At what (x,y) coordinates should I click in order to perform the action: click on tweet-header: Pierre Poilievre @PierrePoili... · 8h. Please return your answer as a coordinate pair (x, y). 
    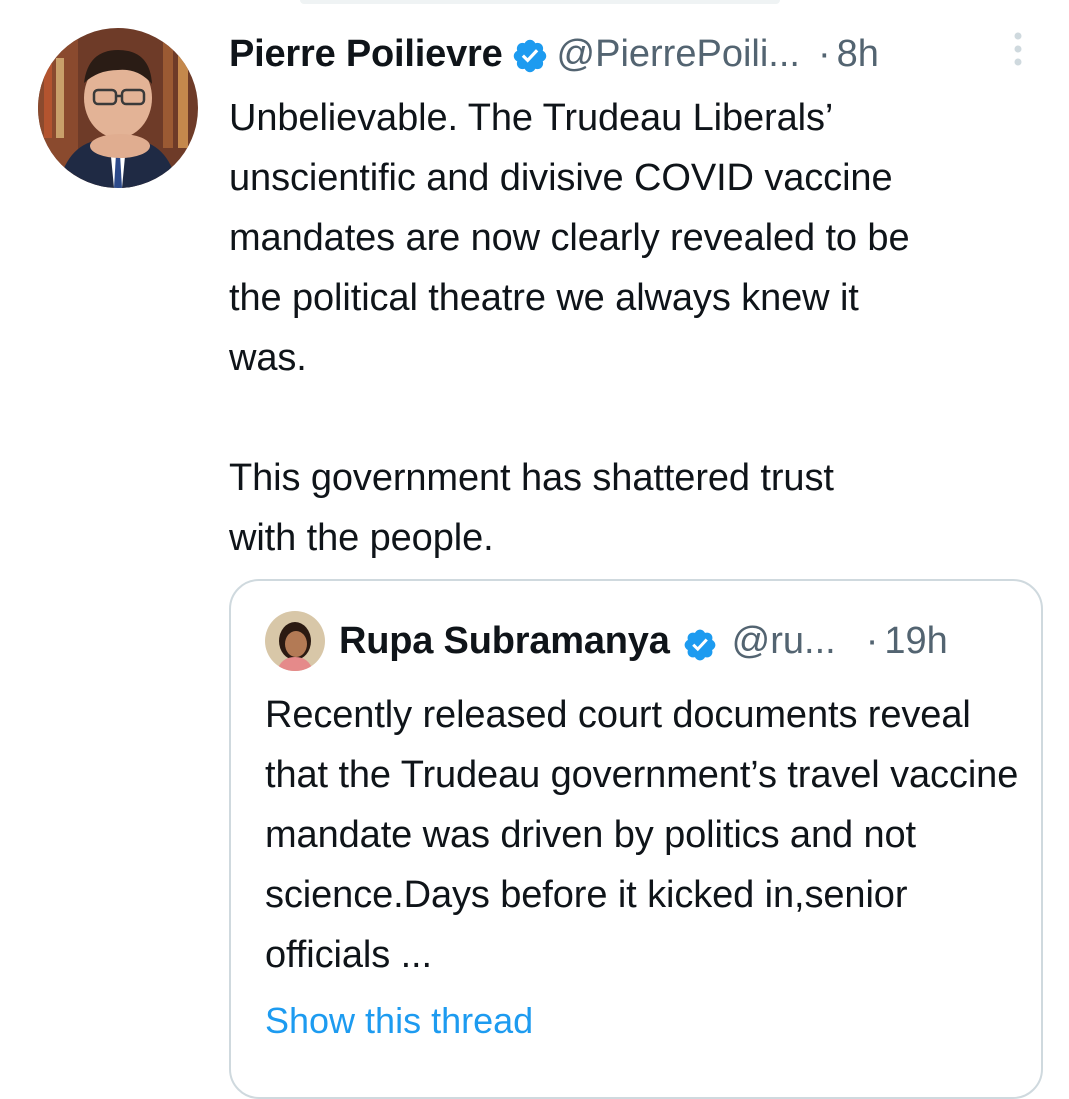
    Looking at the image, I should click on (639, 54).